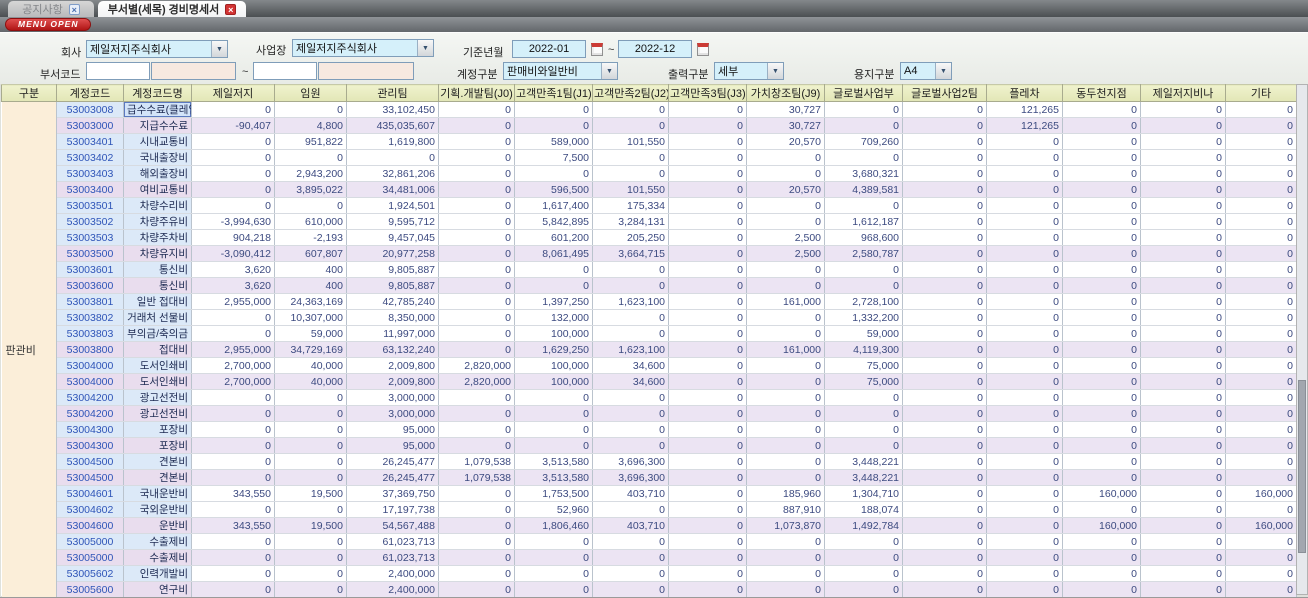 The image size is (1308, 598). I want to click on amount-cell: 951,822, so click(310, 141).